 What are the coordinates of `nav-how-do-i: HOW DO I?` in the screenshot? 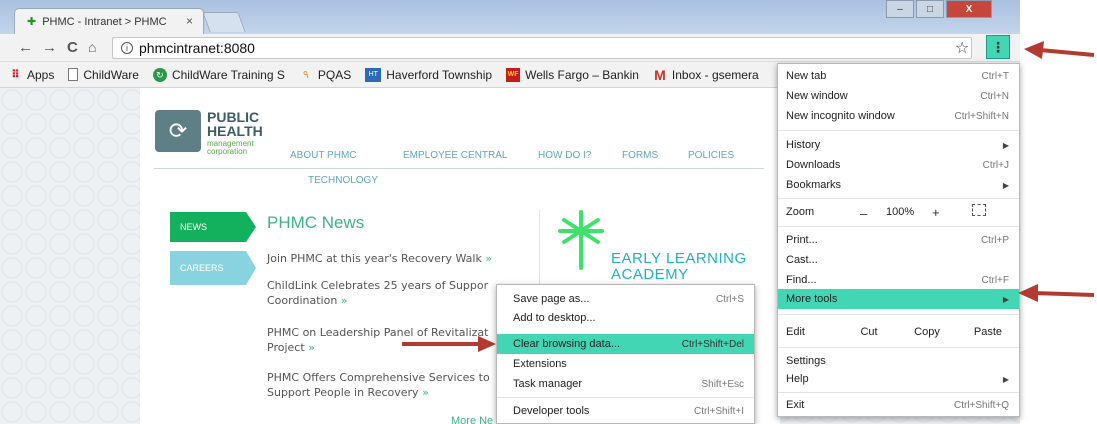 It's located at (564, 155).